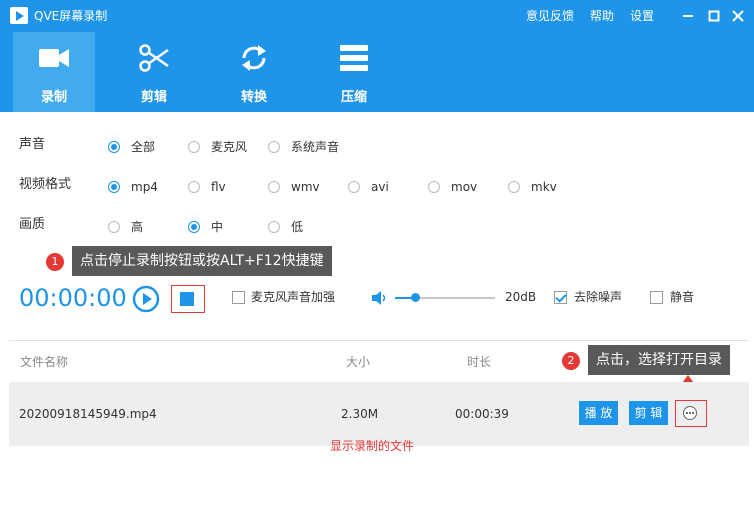 The height and width of the screenshot is (512, 754). Describe the element at coordinates (114, 227) in the screenshot. I see `quality-radio-high` at that location.